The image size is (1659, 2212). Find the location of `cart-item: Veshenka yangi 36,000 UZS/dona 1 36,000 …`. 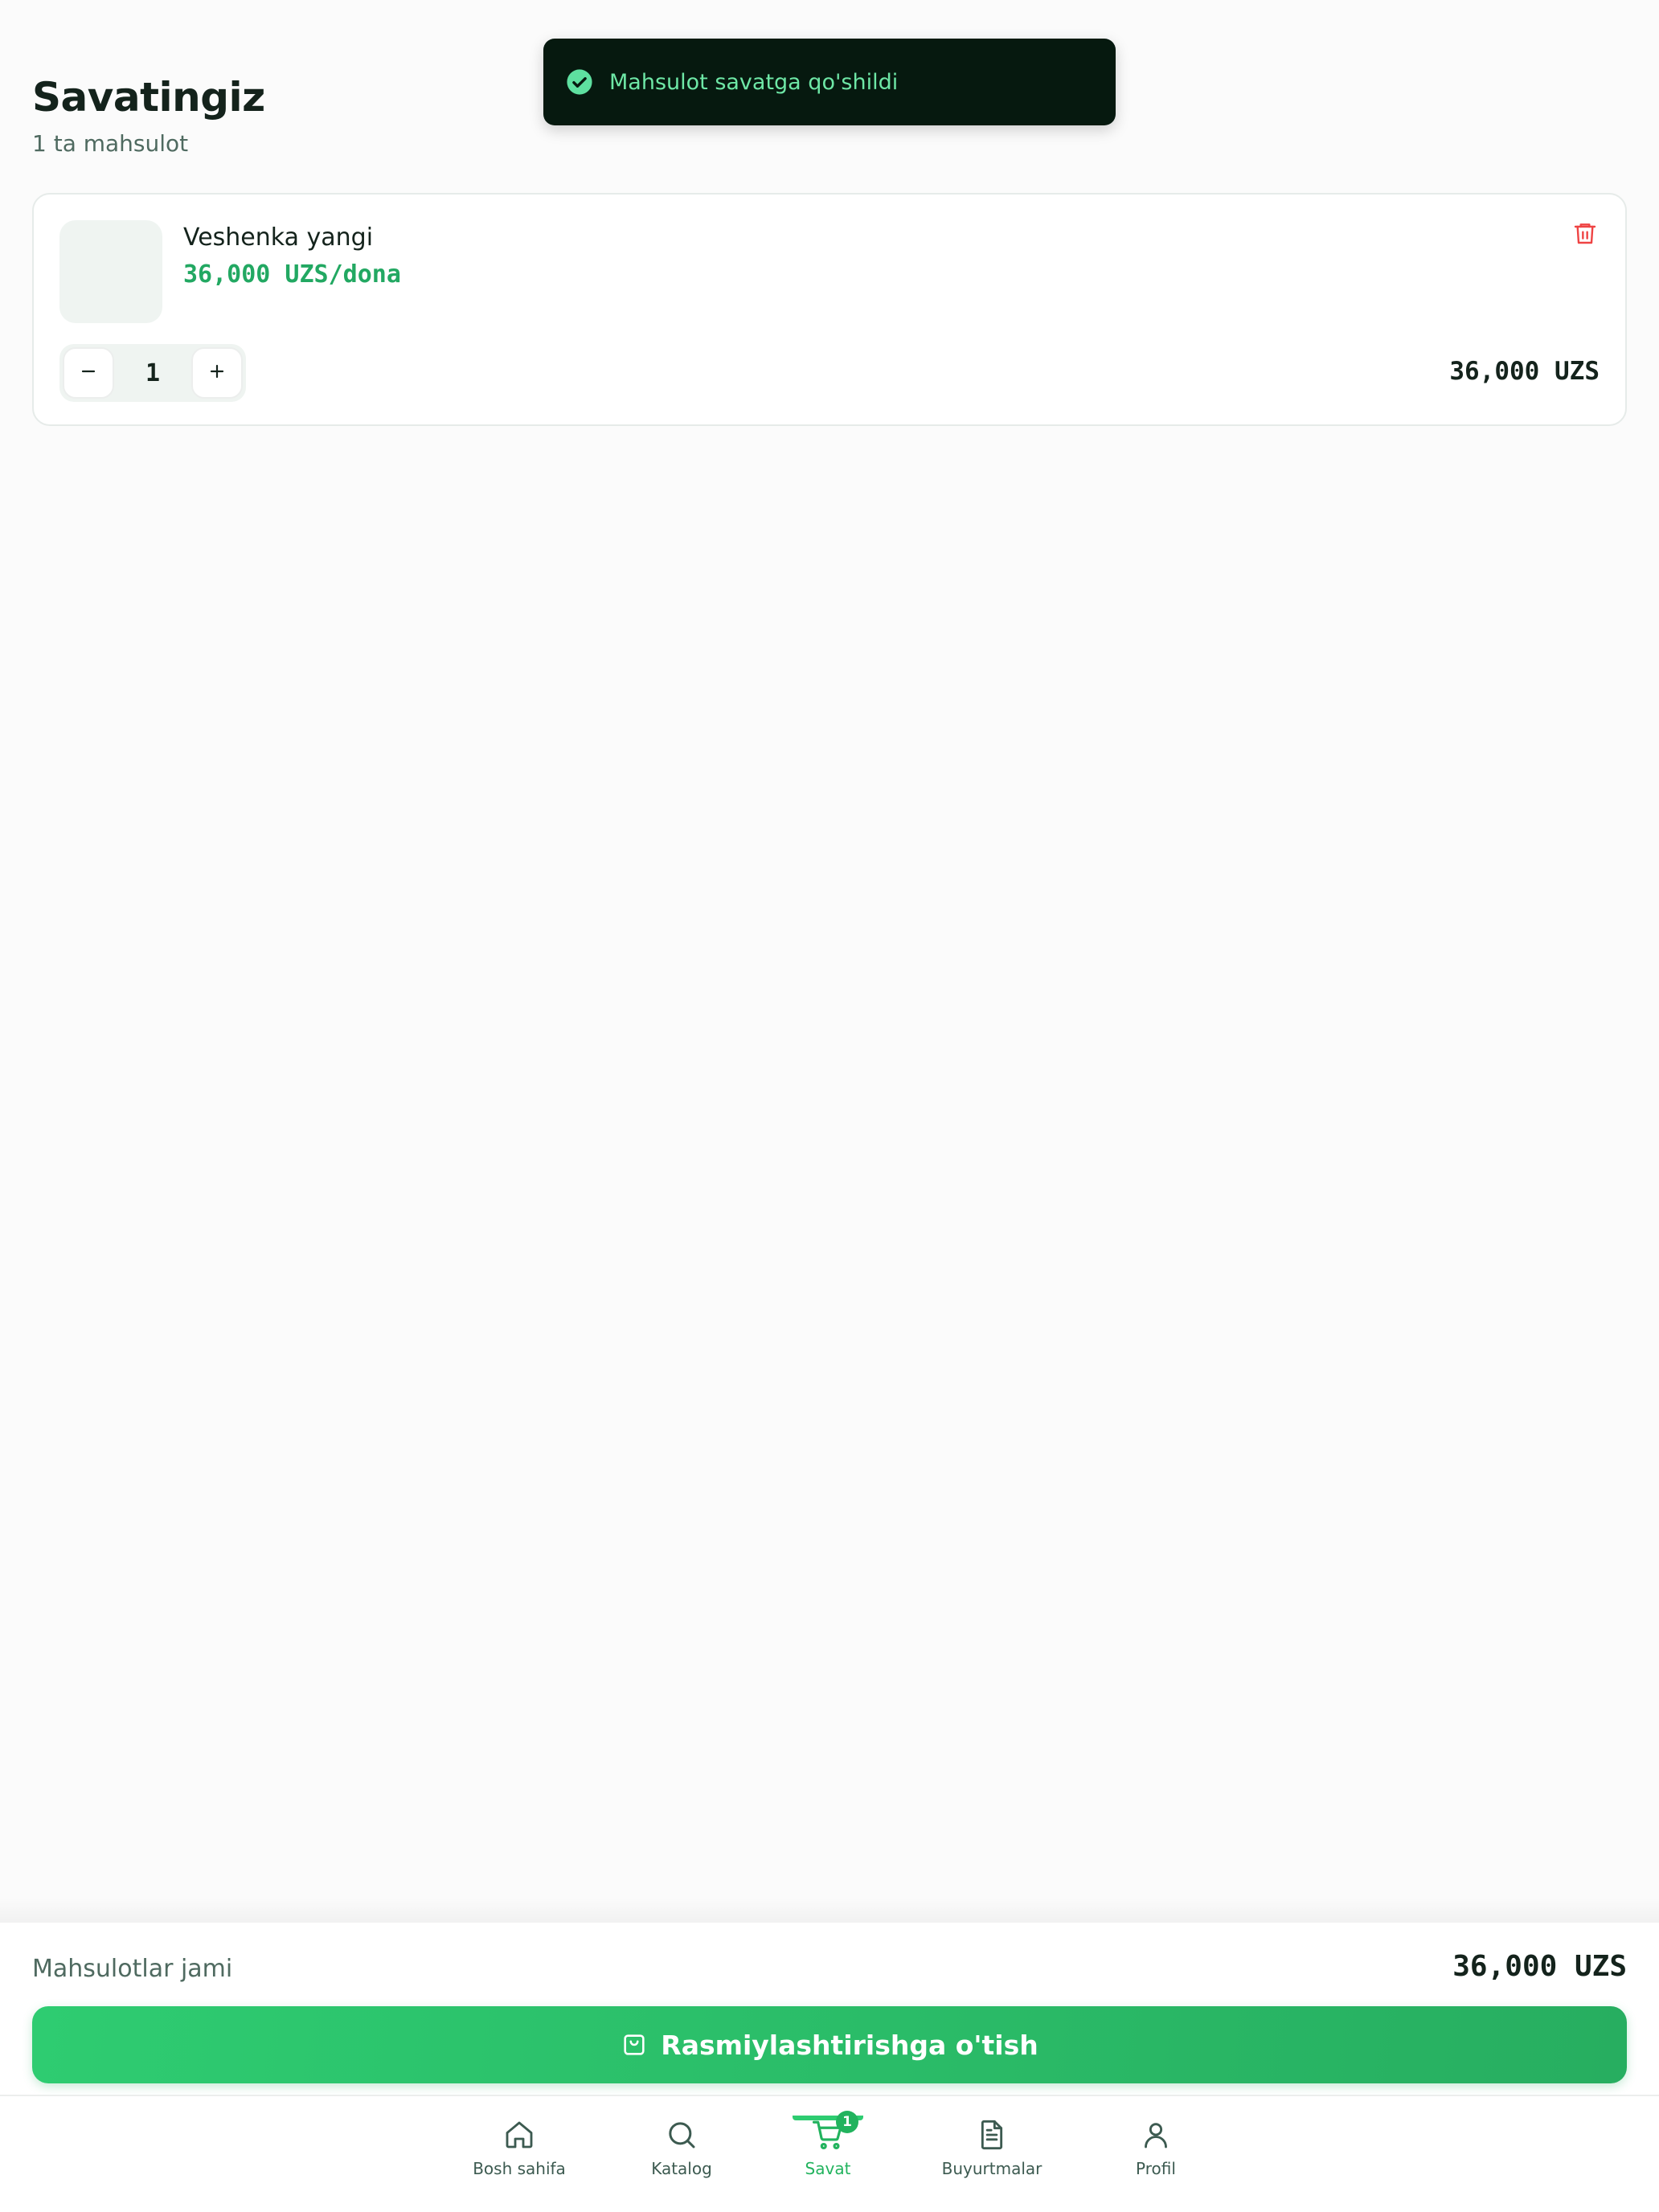

cart-item: Veshenka yangi 36,000 UZS/dona 1 36,000 … is located at coordinates (829, 309).